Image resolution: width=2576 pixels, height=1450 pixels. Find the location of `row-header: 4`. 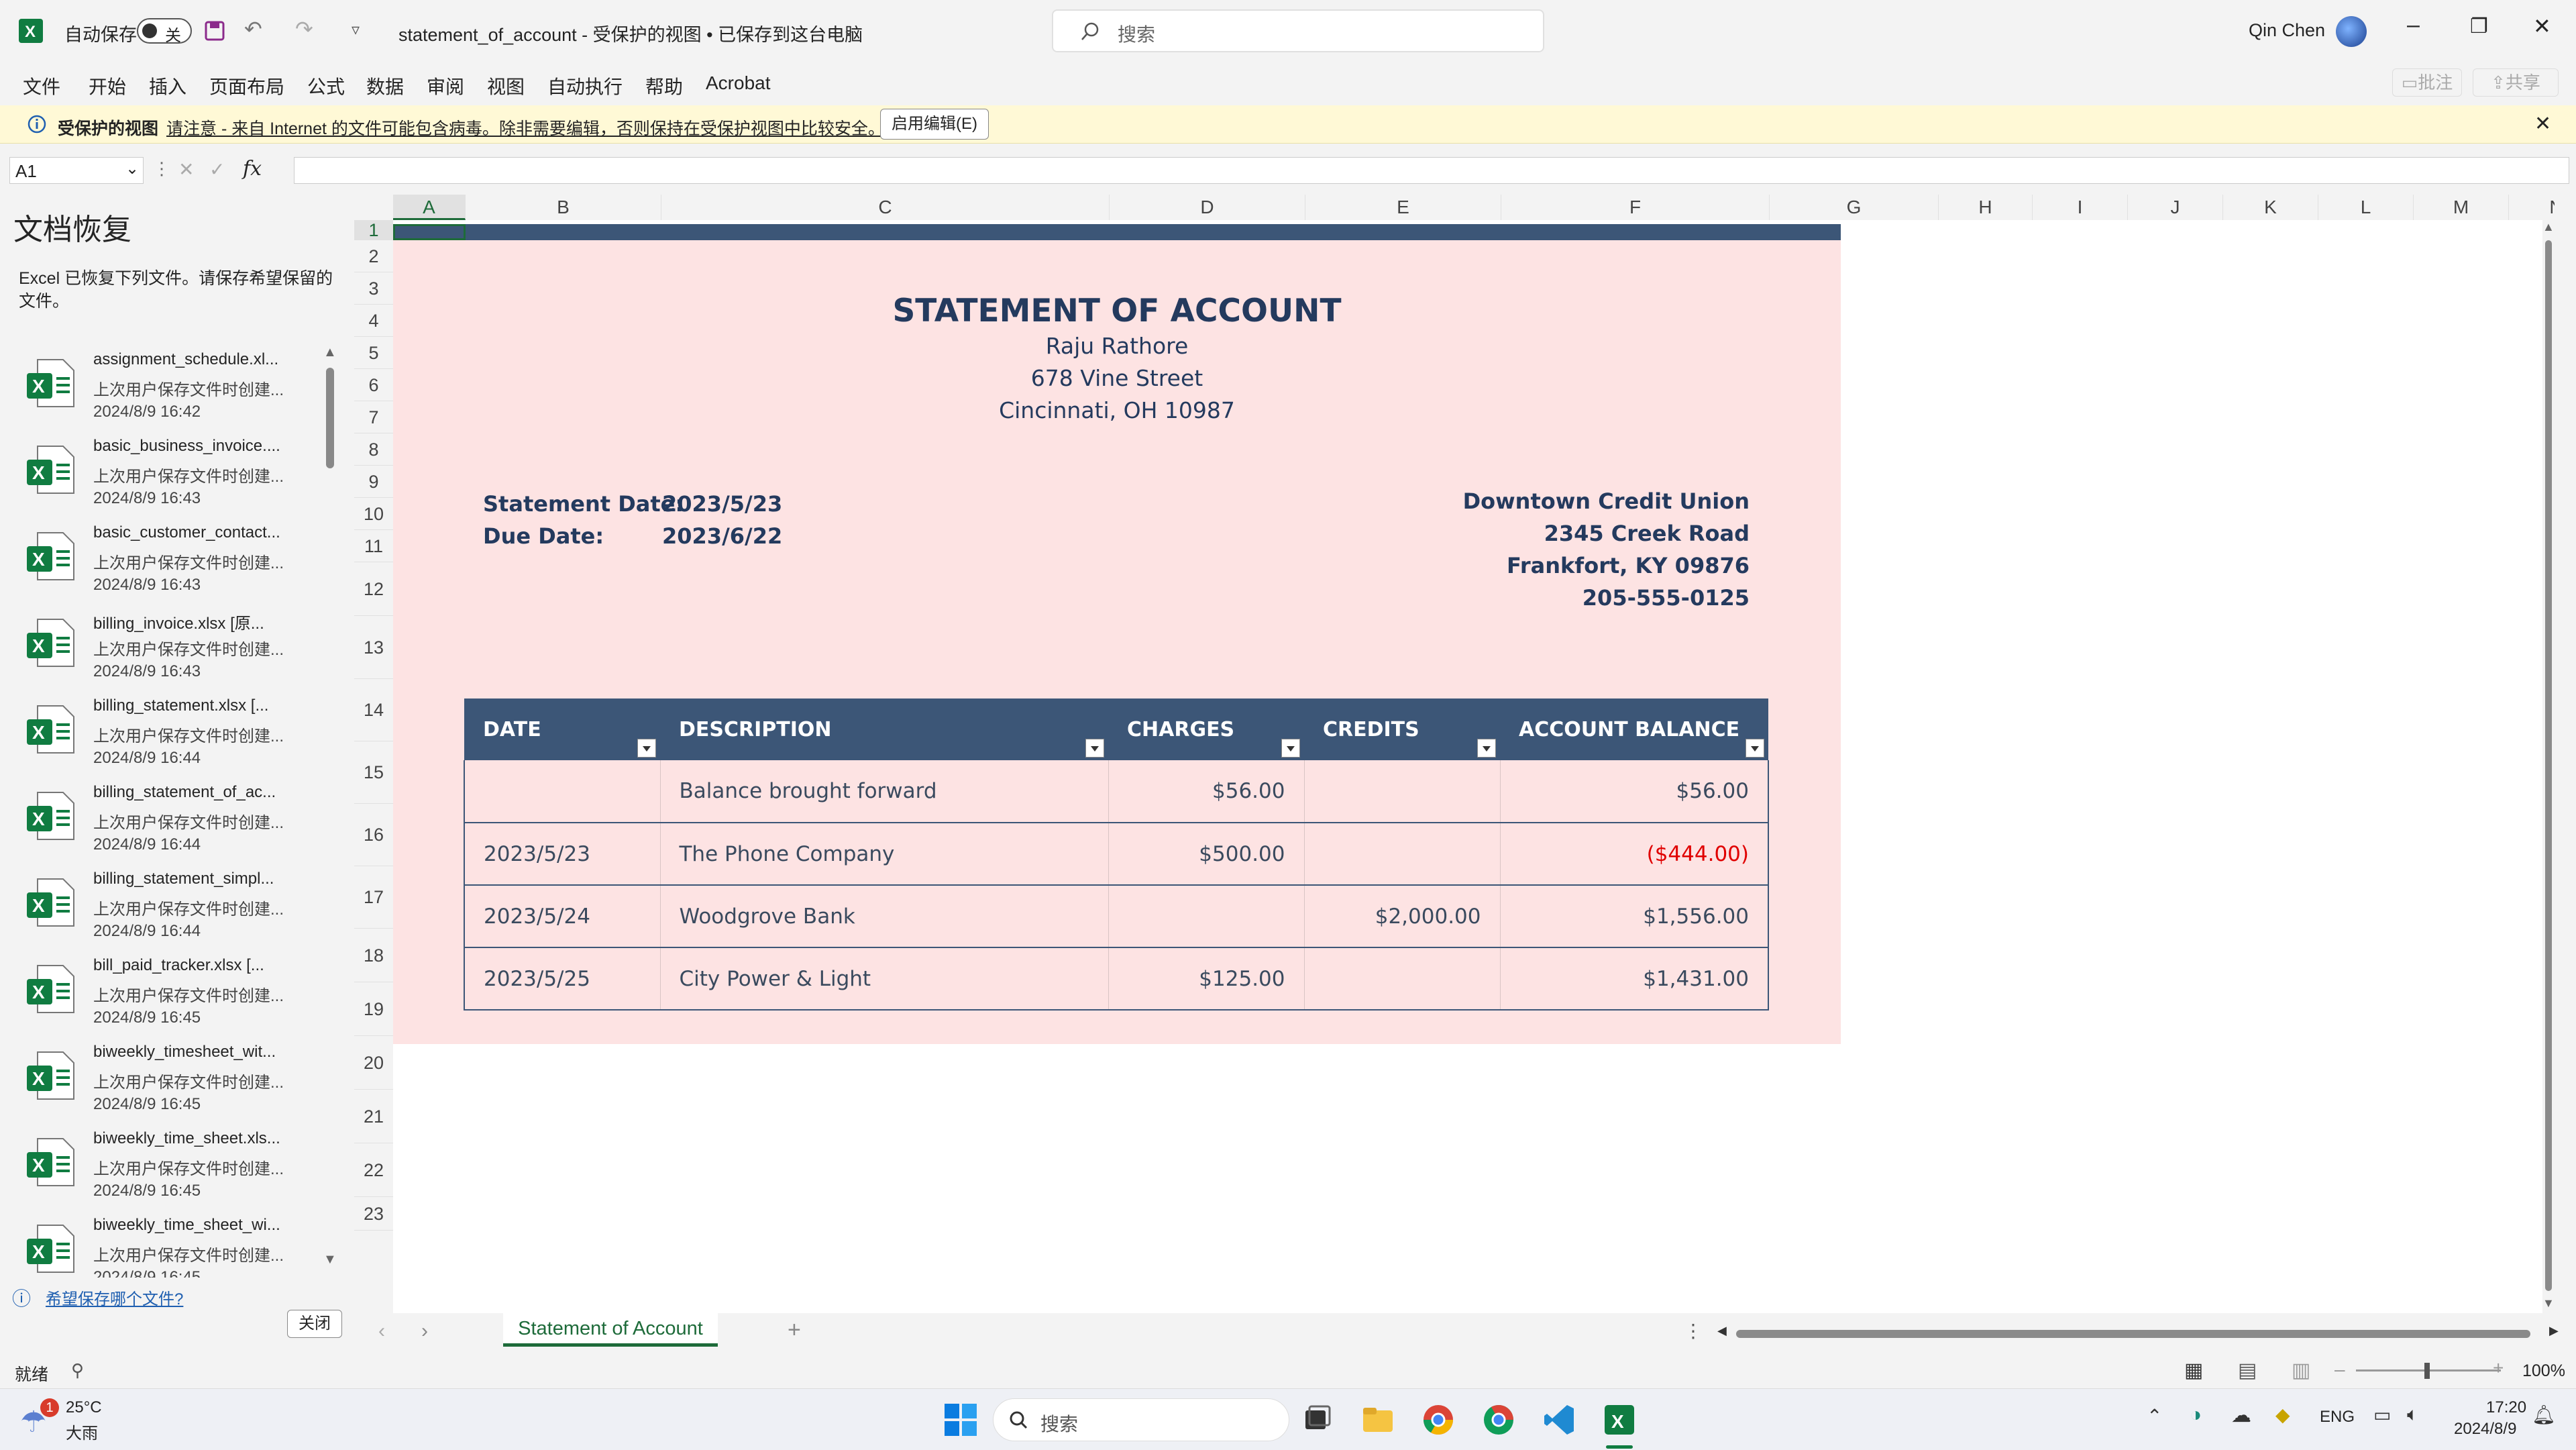

row-header: 4 is located at coordinates (373, 321).